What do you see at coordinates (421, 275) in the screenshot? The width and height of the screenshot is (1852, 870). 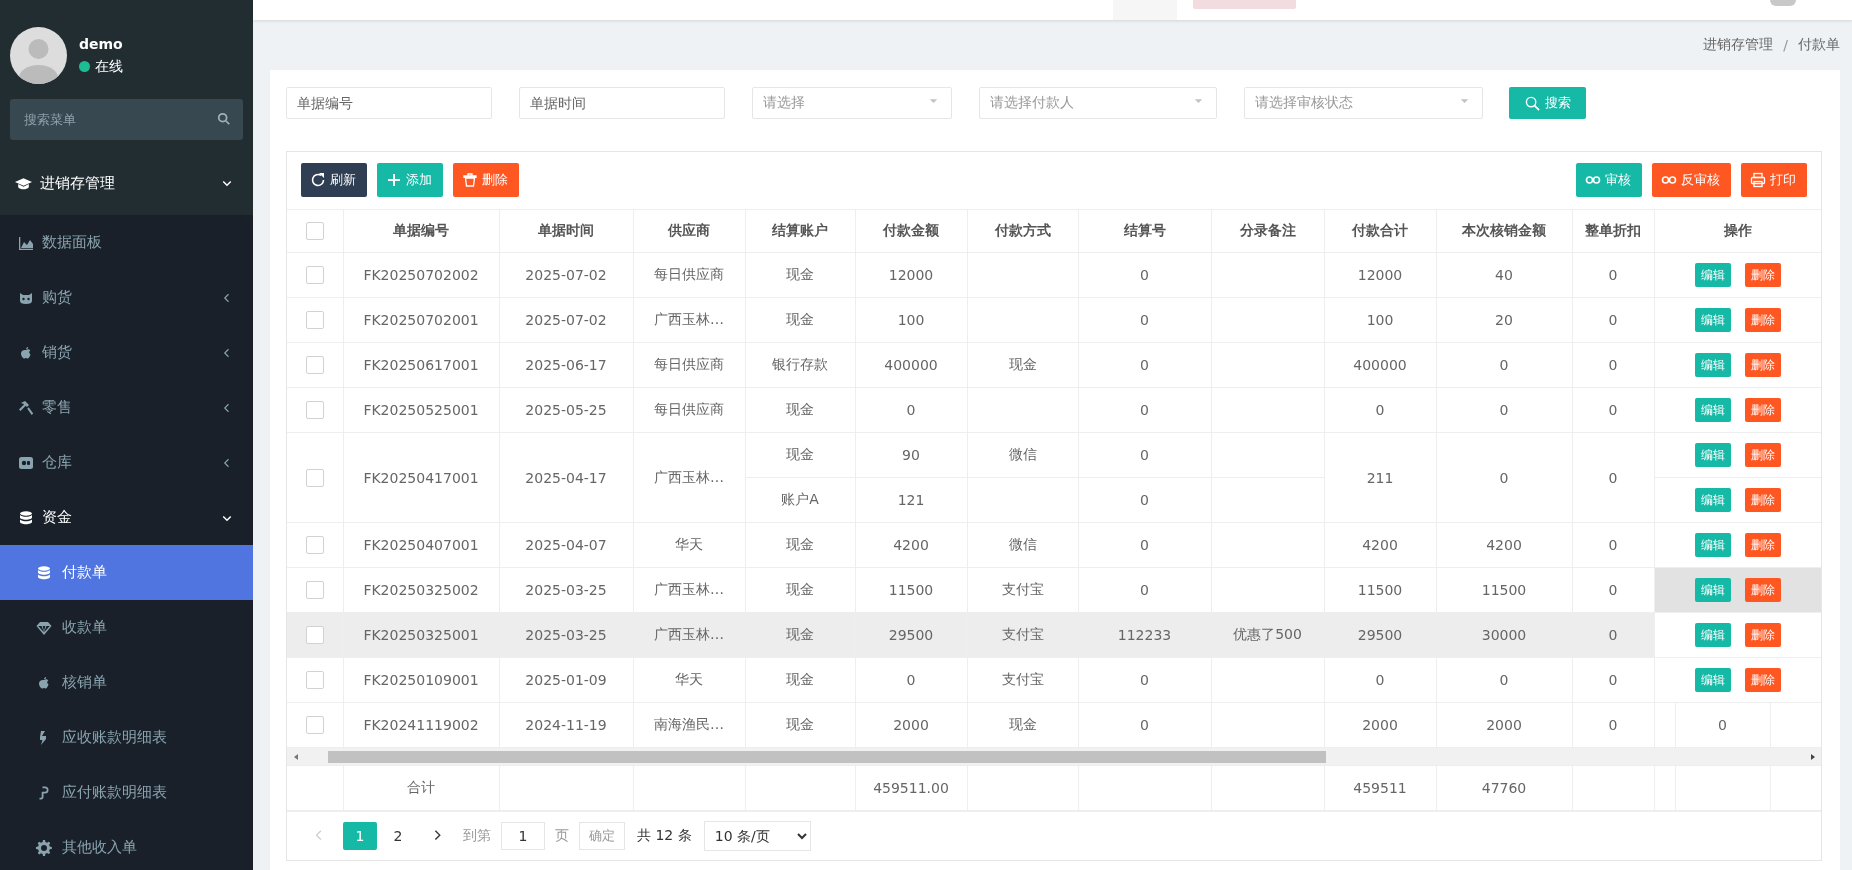 I see `table-cell: FK20250702002` at bounding box center [421, 275].